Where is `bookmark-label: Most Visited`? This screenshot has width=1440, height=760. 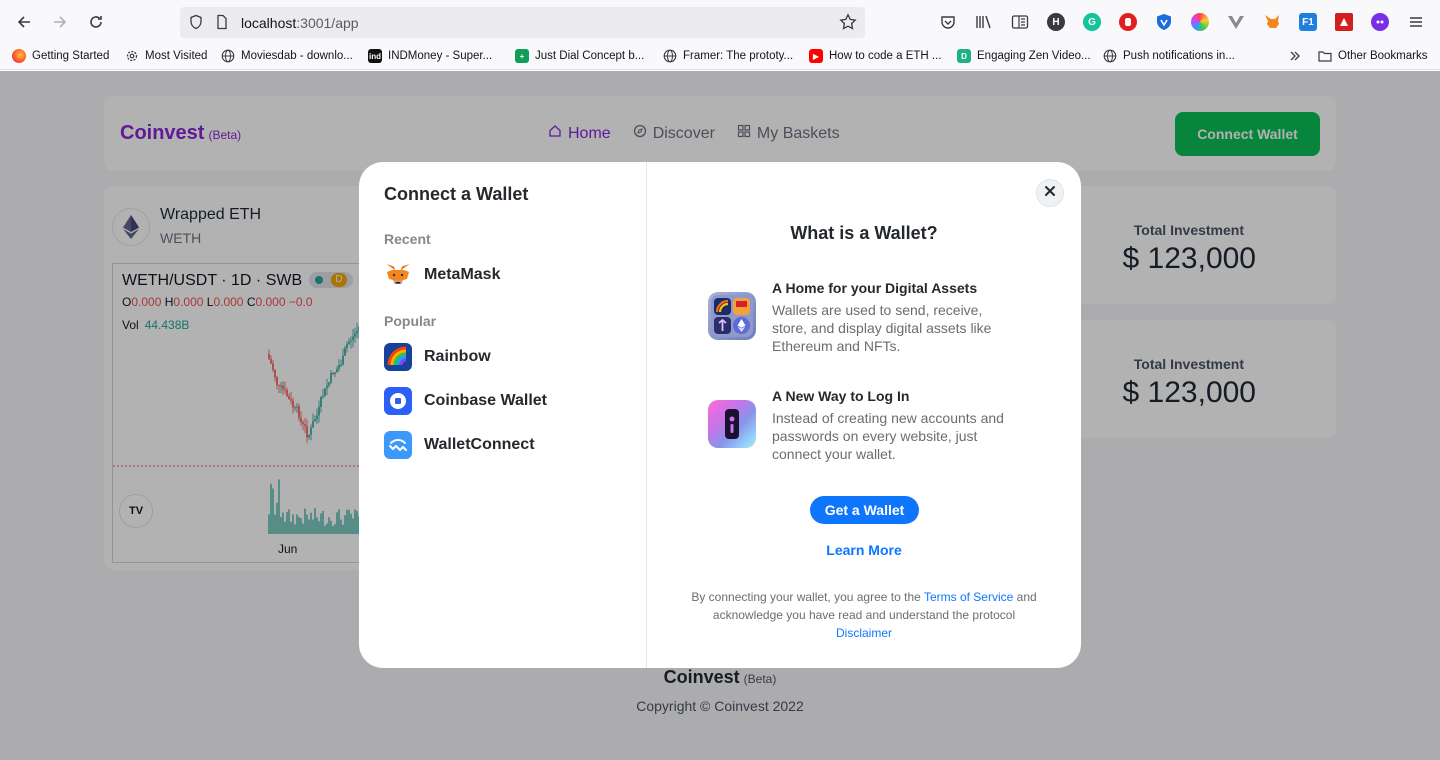 bookmark-label: Most Visited is located at coordinates (176, 56).